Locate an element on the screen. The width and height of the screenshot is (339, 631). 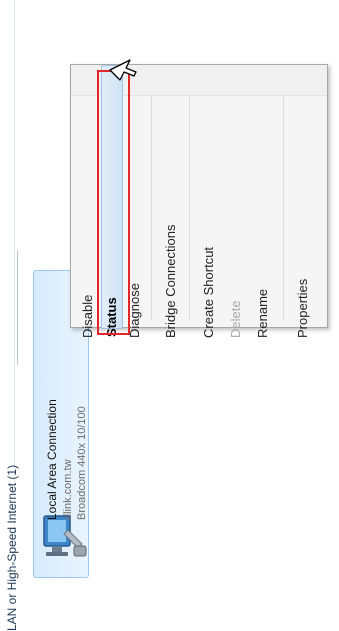
menu-item-properties: Properties is located at coordinates (304, 201).